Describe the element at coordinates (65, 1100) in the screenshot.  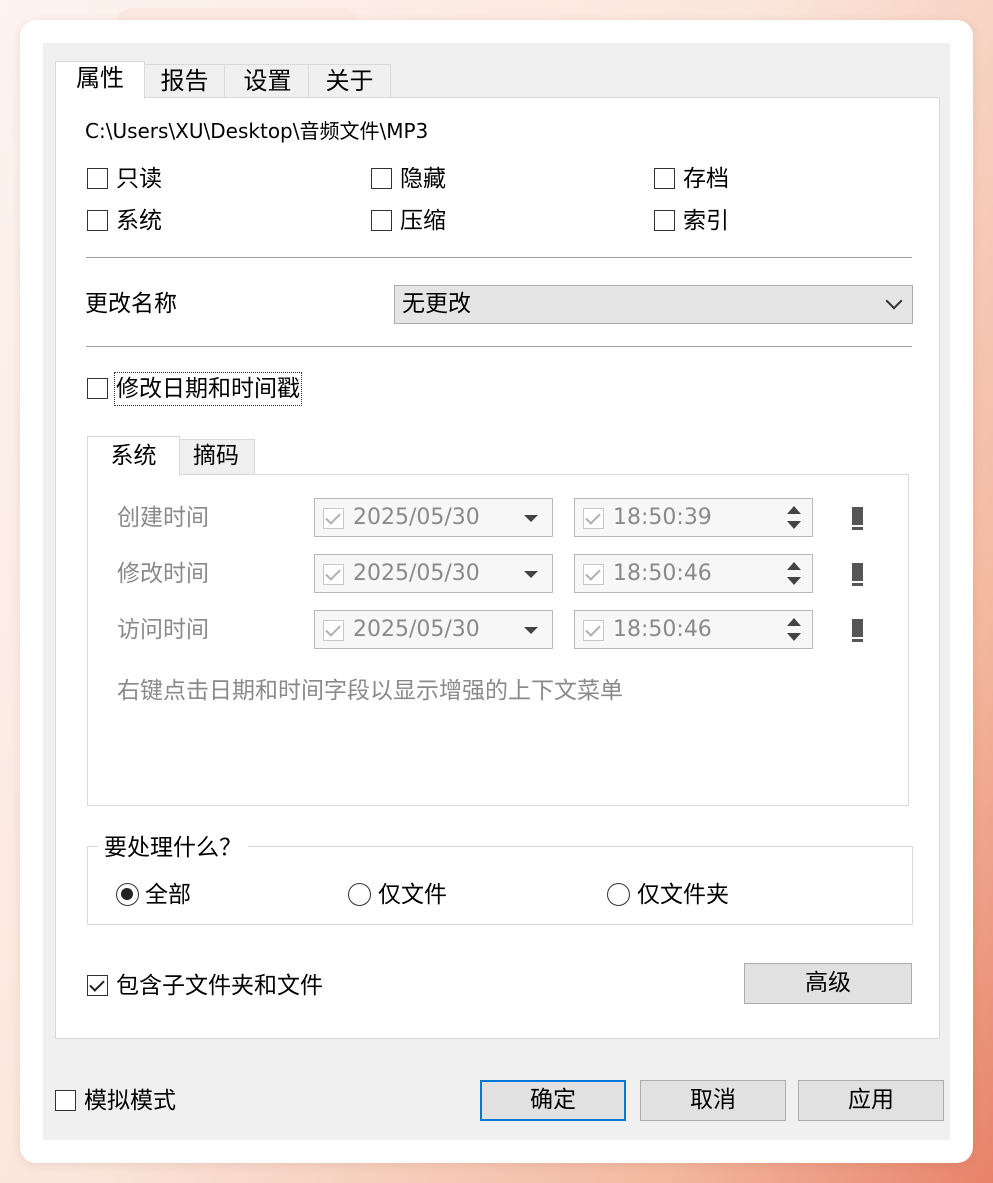
I see `simulate-mode-checkbox` at that location.